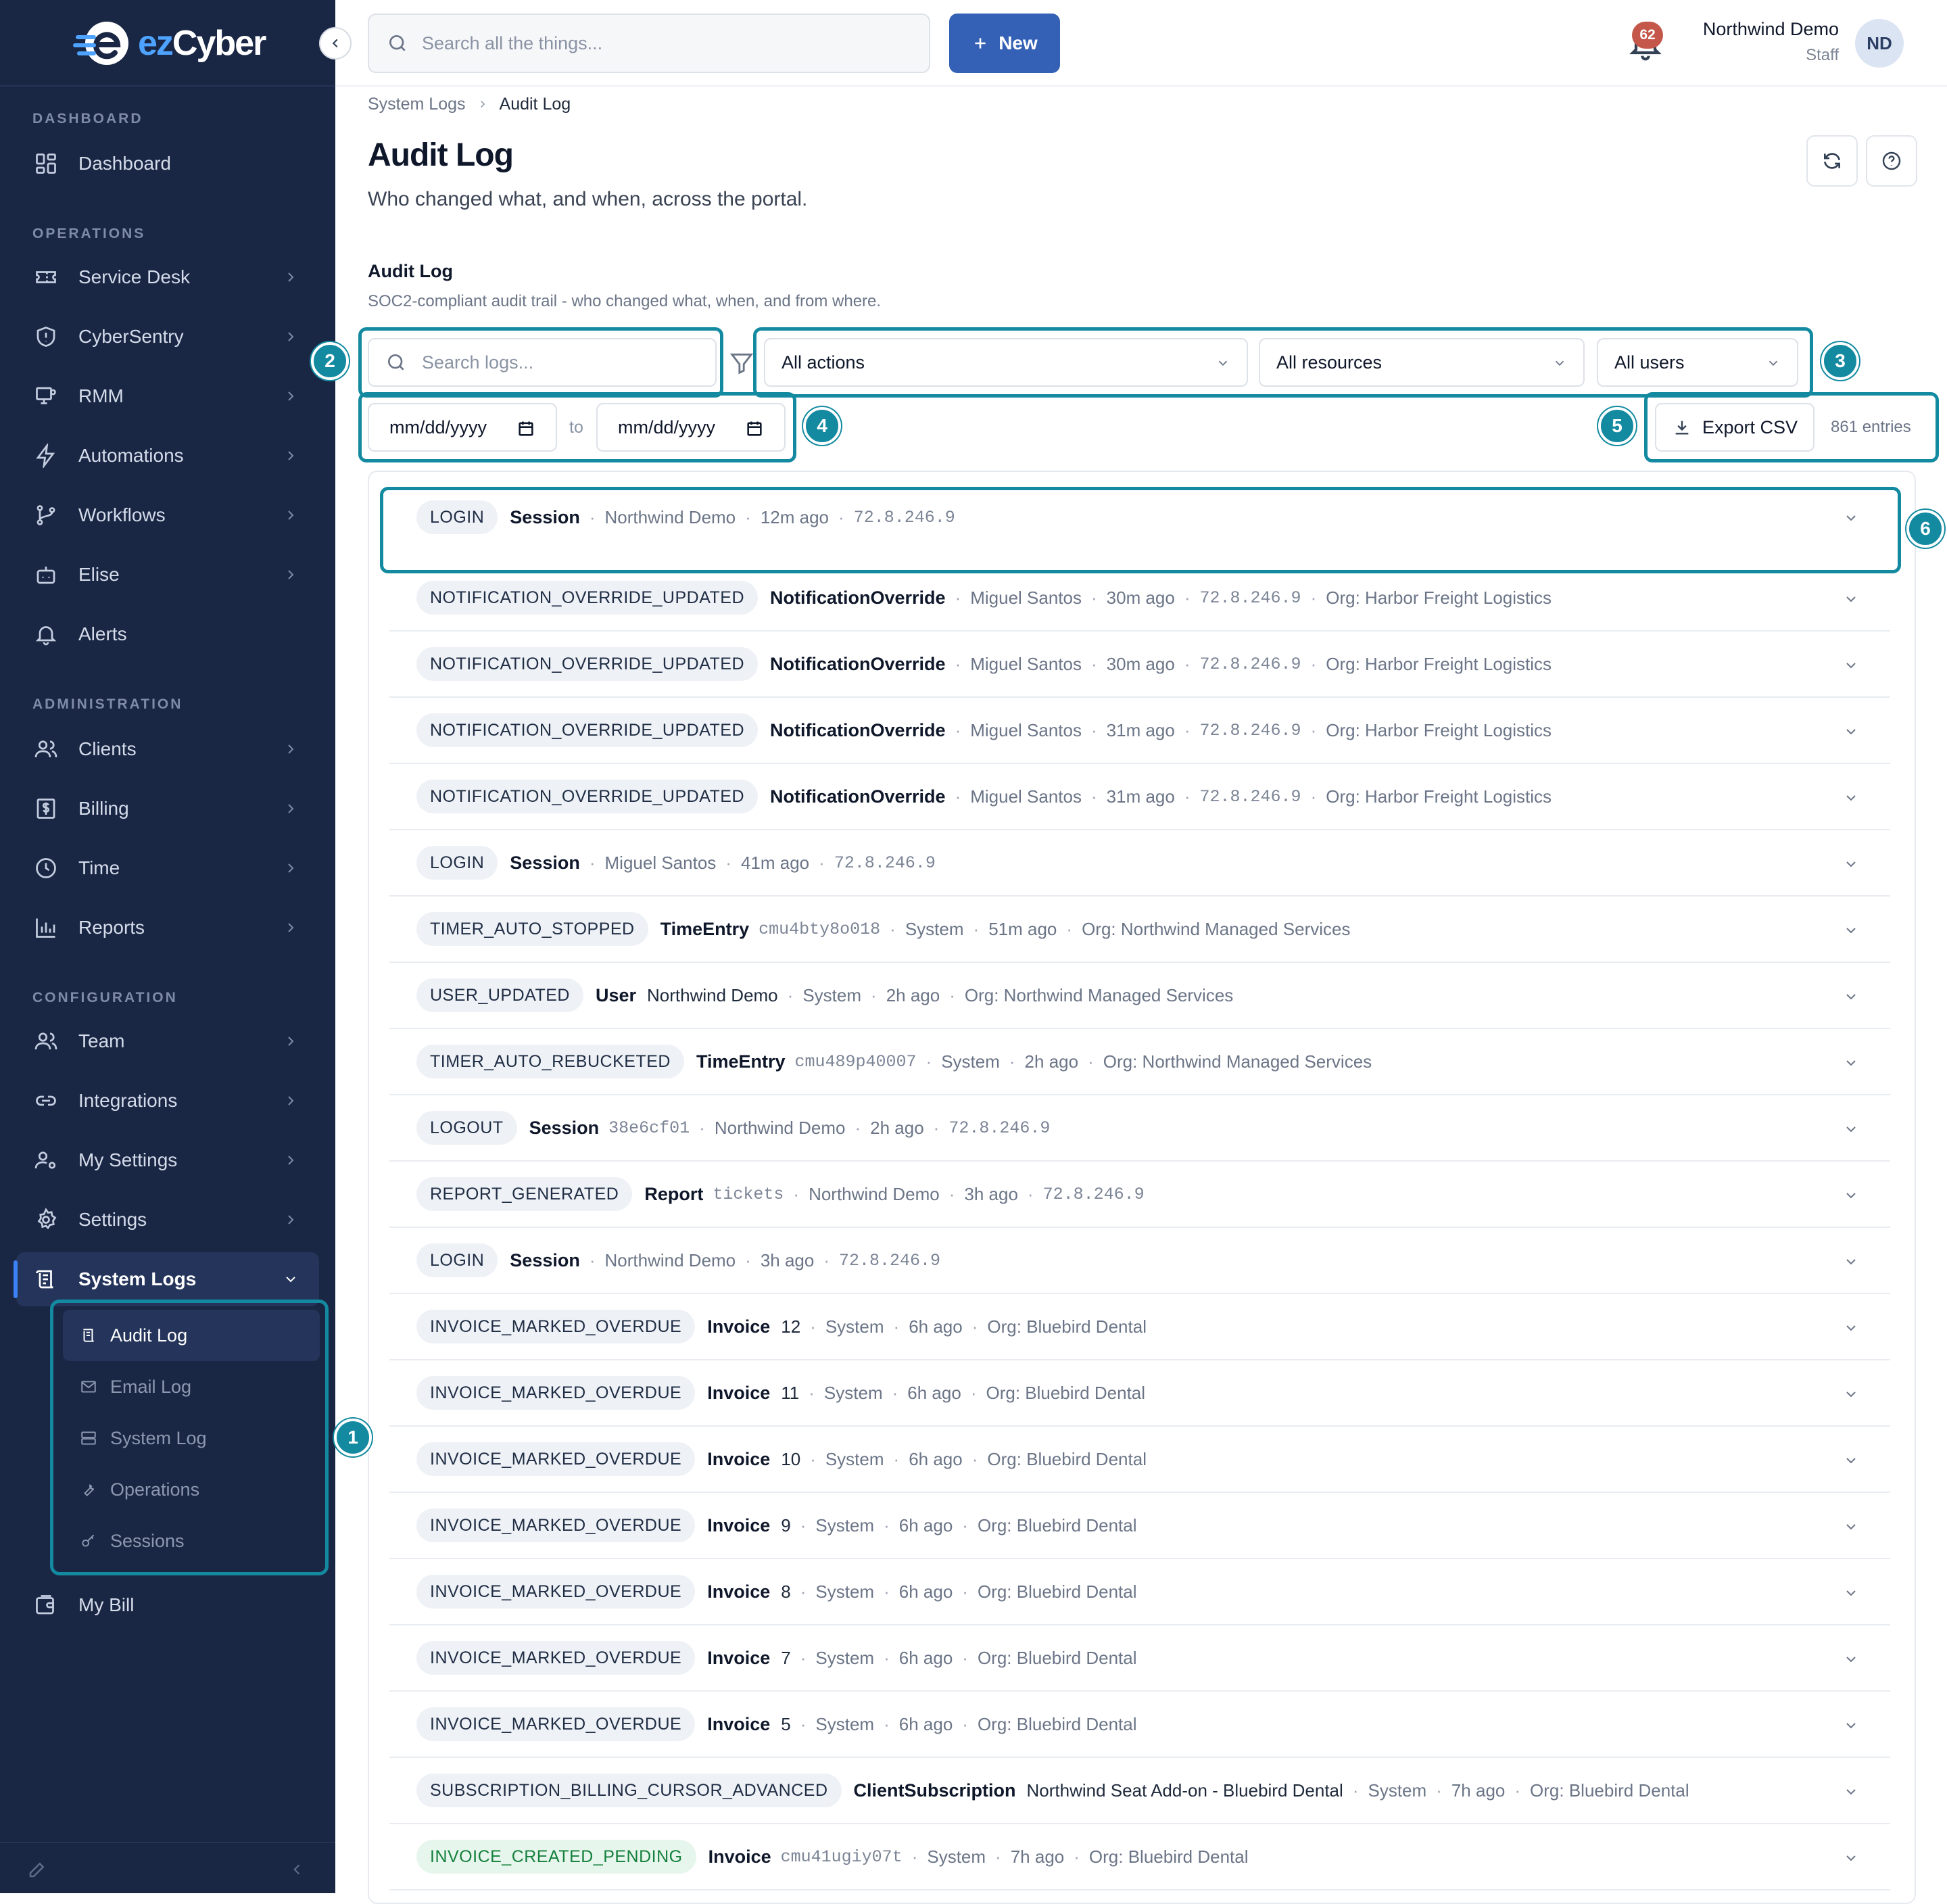  What do you see at coordinates (167, 868) in the screenshot?
I see `sidebar-item-time: Time` at bounding box center [167, 868].